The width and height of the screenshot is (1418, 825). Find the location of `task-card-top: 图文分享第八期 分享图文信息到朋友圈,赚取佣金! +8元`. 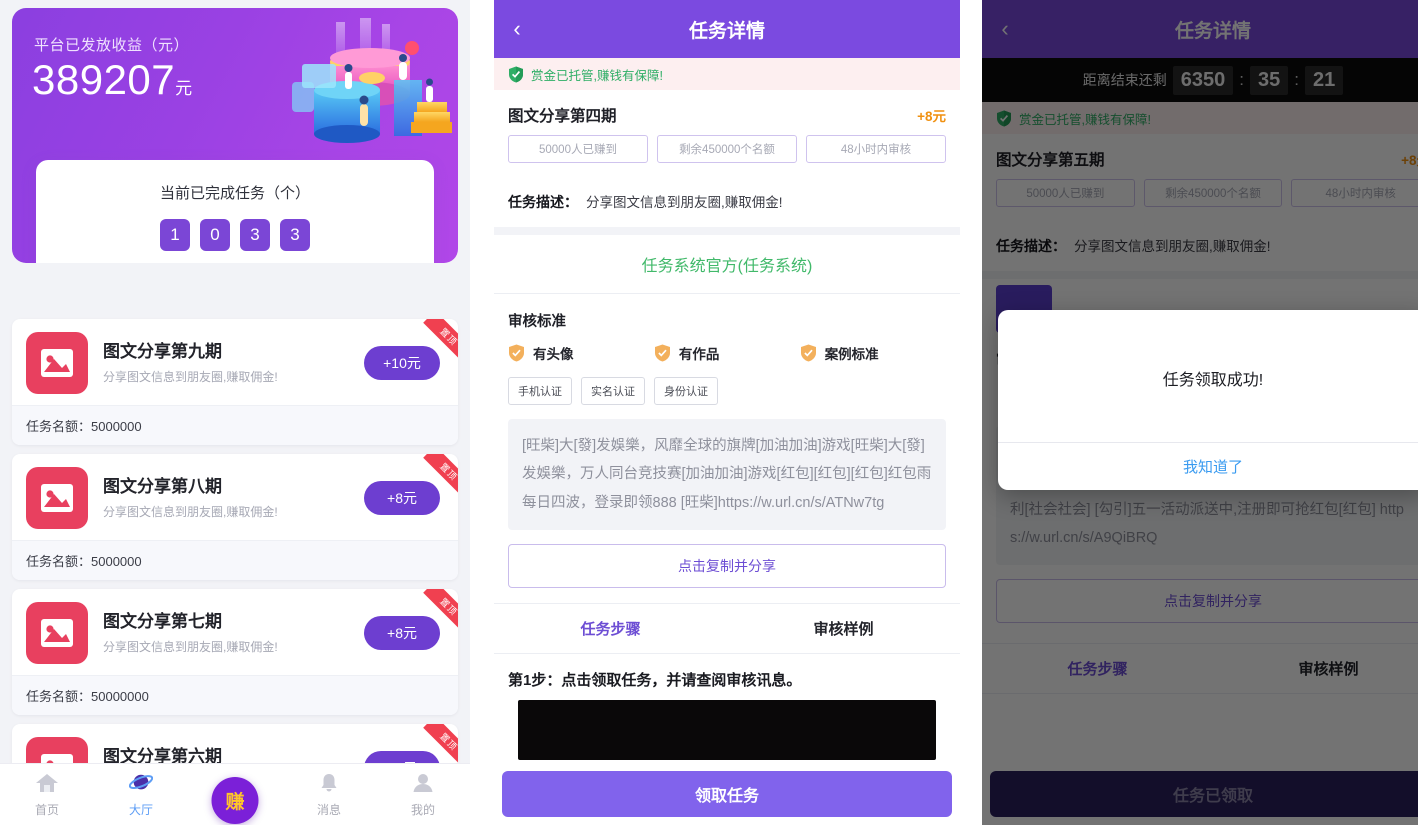

task-card-top: 图文分享第八期 分享图文信息到朋友圈,赚取佣金! +8元 is located at coordinates (235, 497).